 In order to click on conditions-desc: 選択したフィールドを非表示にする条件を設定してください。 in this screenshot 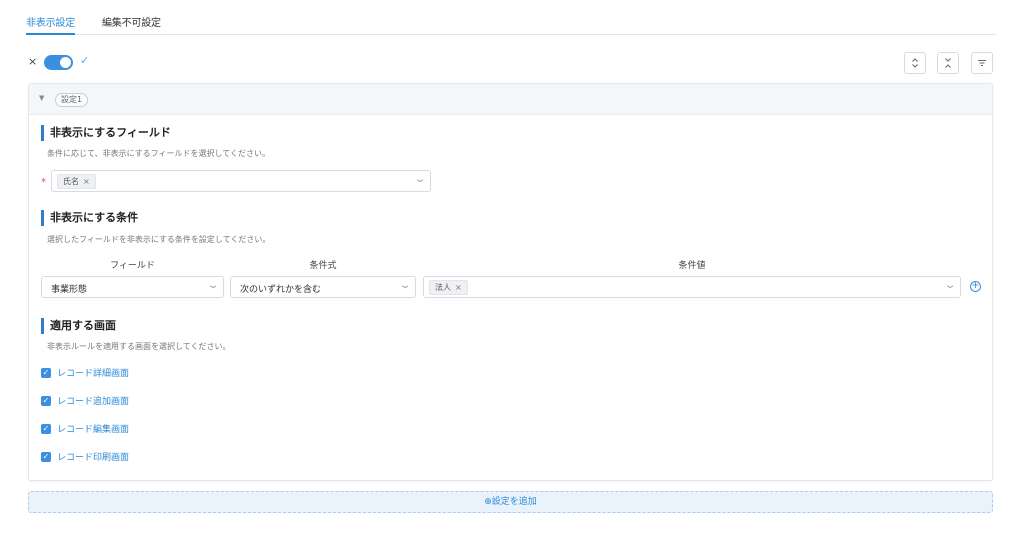, I will do `click(159, 239)`.